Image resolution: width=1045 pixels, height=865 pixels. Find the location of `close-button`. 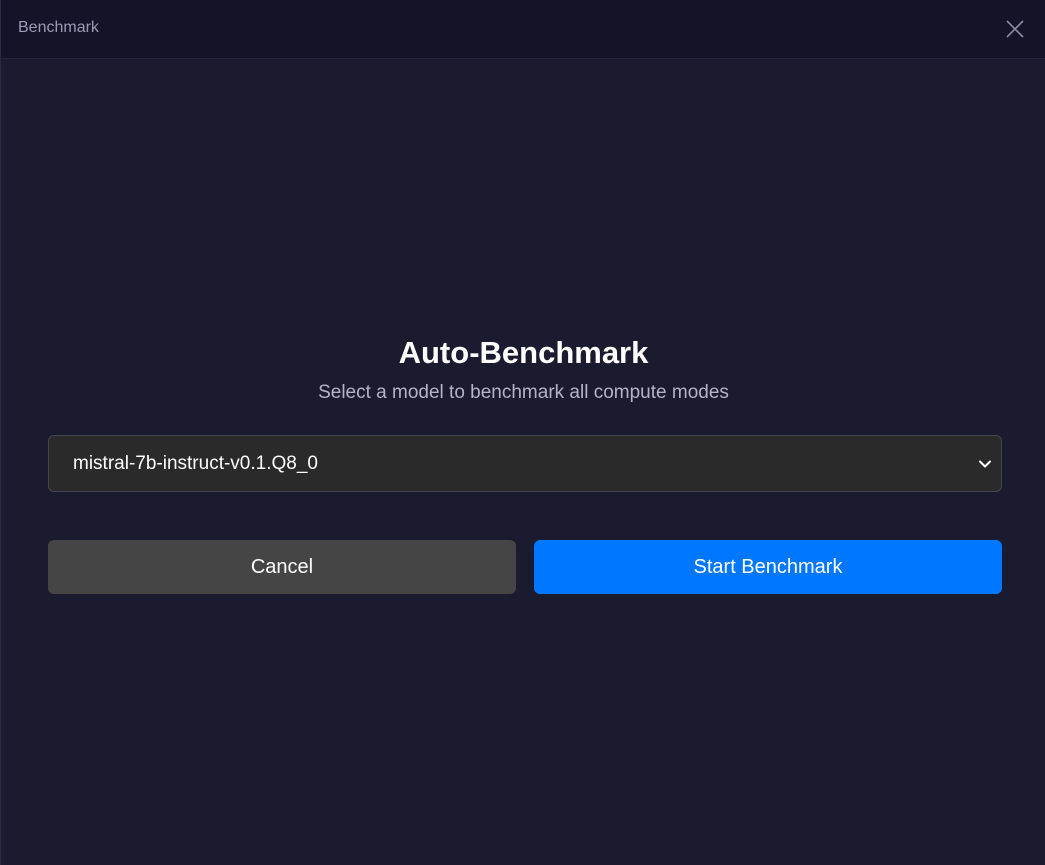

close-button is located at coordinates (1015, 29).